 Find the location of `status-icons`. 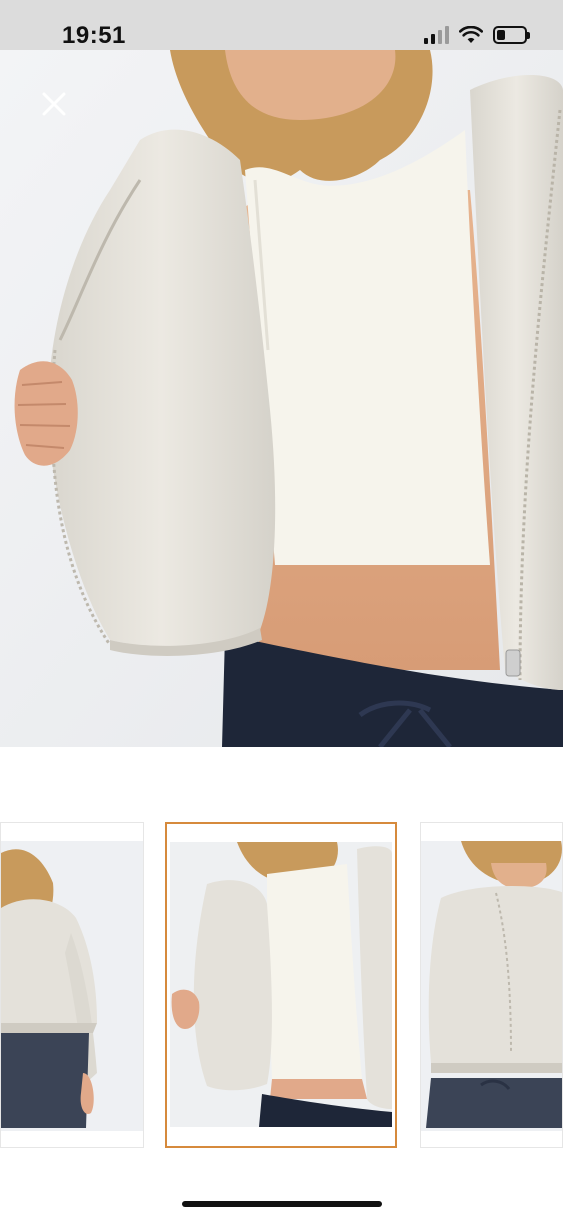

status-icons is located at coordinates (477, 35).